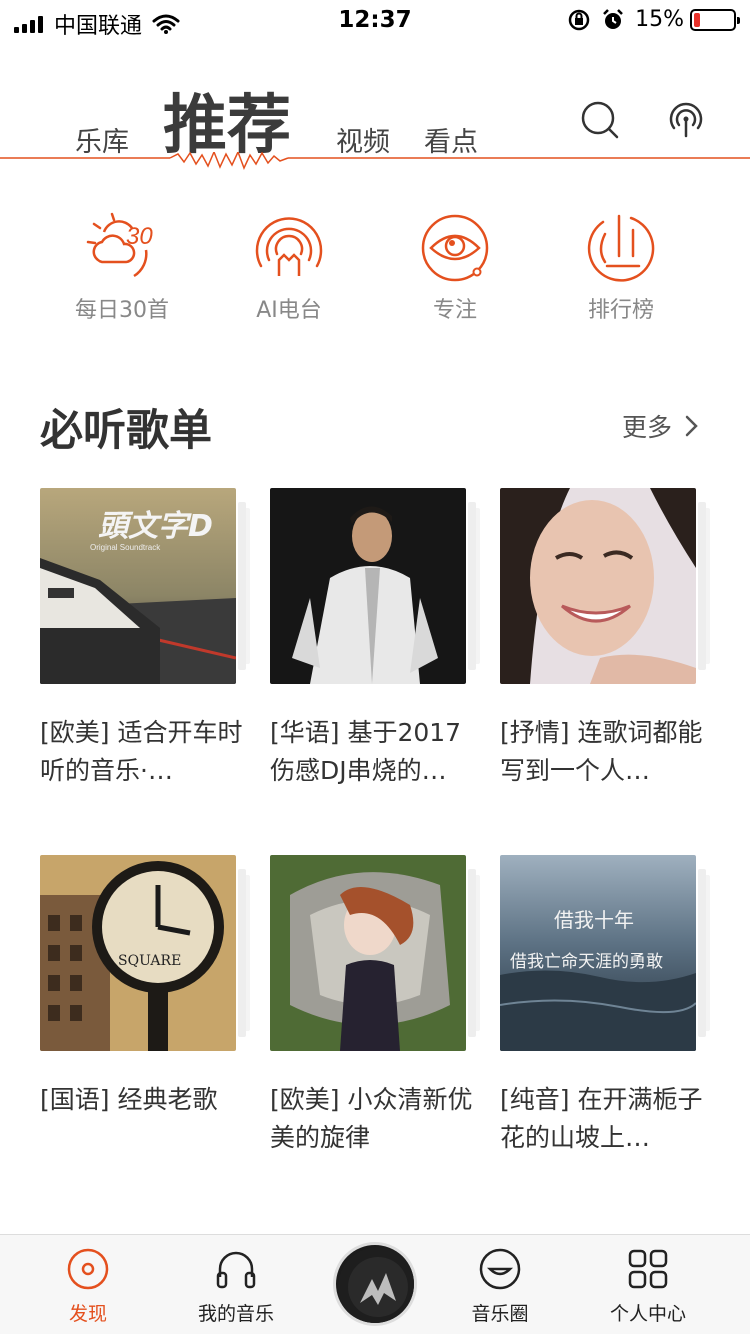 The width and height of the screenshot is (750, 1334). What do you see at coordinates (648, 1269) in the screenshot?
I see `grid-icon` at bounding box center [648, 1269].